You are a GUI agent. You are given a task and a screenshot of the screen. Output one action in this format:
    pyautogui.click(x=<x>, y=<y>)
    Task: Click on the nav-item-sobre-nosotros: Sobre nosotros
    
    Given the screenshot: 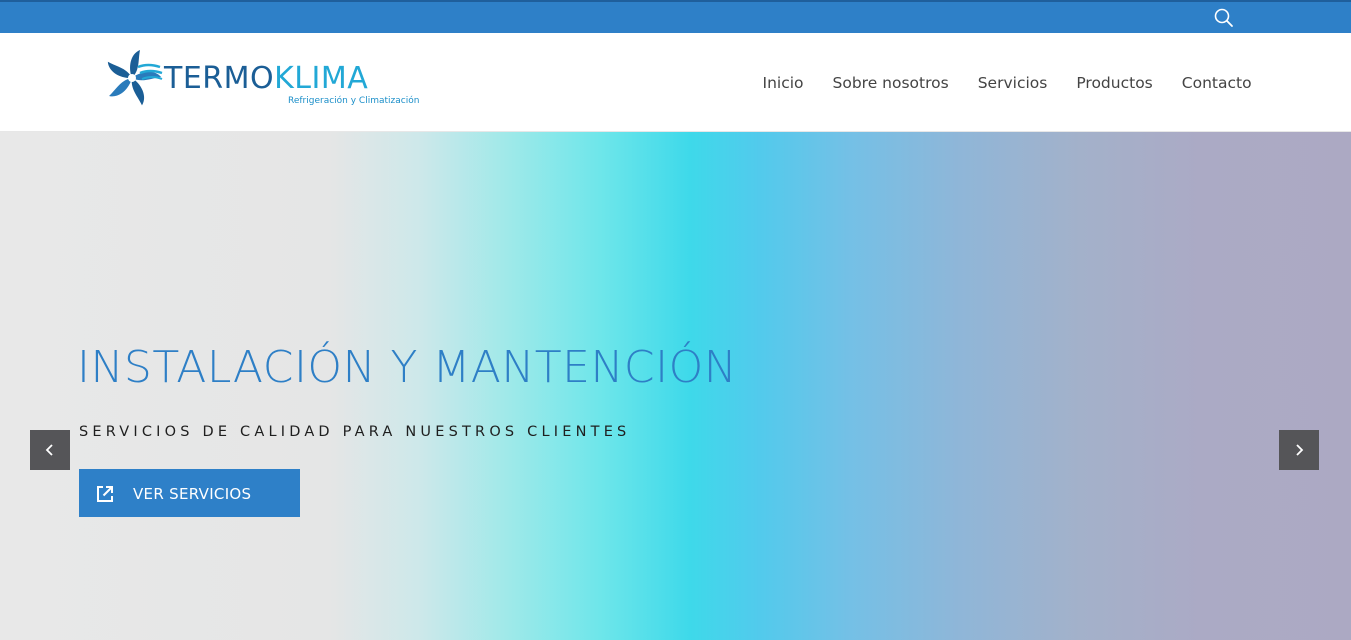 What is the action you would take?
    pyautogui.click(x=890, y=83)
    